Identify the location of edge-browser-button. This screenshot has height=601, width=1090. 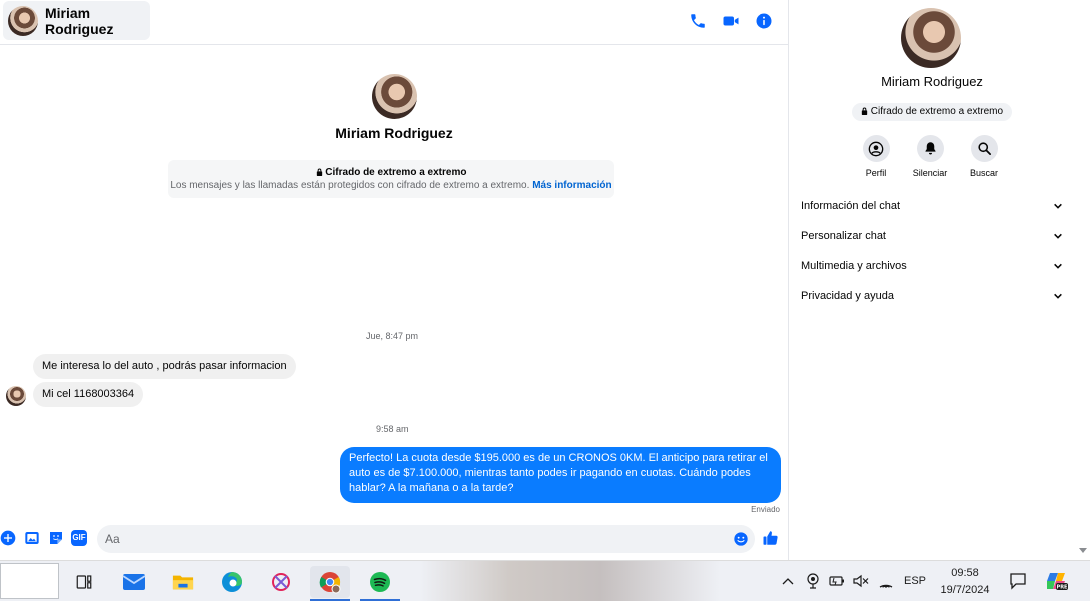
(232, 582).